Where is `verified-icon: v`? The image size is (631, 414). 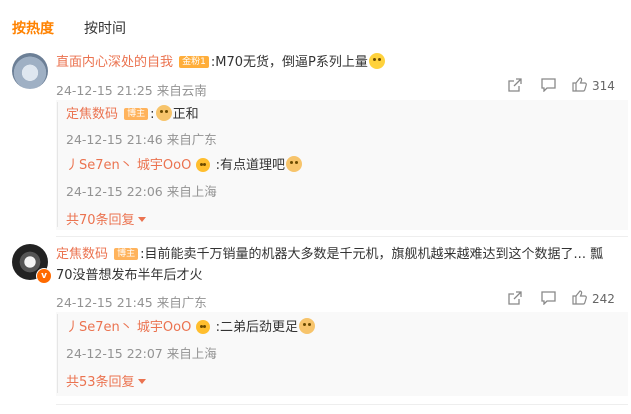
verified-icon: v is located at coordinates (44, 276).